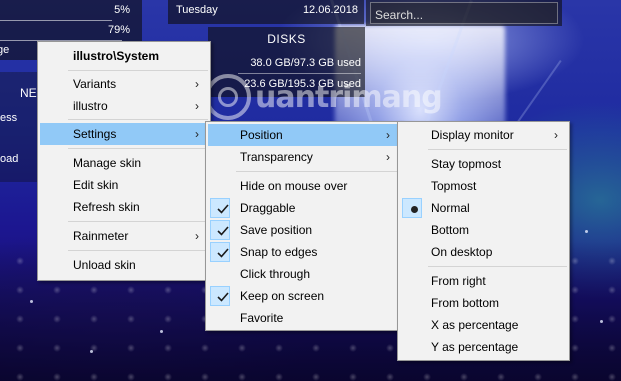 Image resolution: width=621 pixels, height=381 pixels. What do you see at coordinates (266, 12) in the screenshot?
I see `date-skin: Tuesday 12.06.2018` at bounding box center [266, 12].